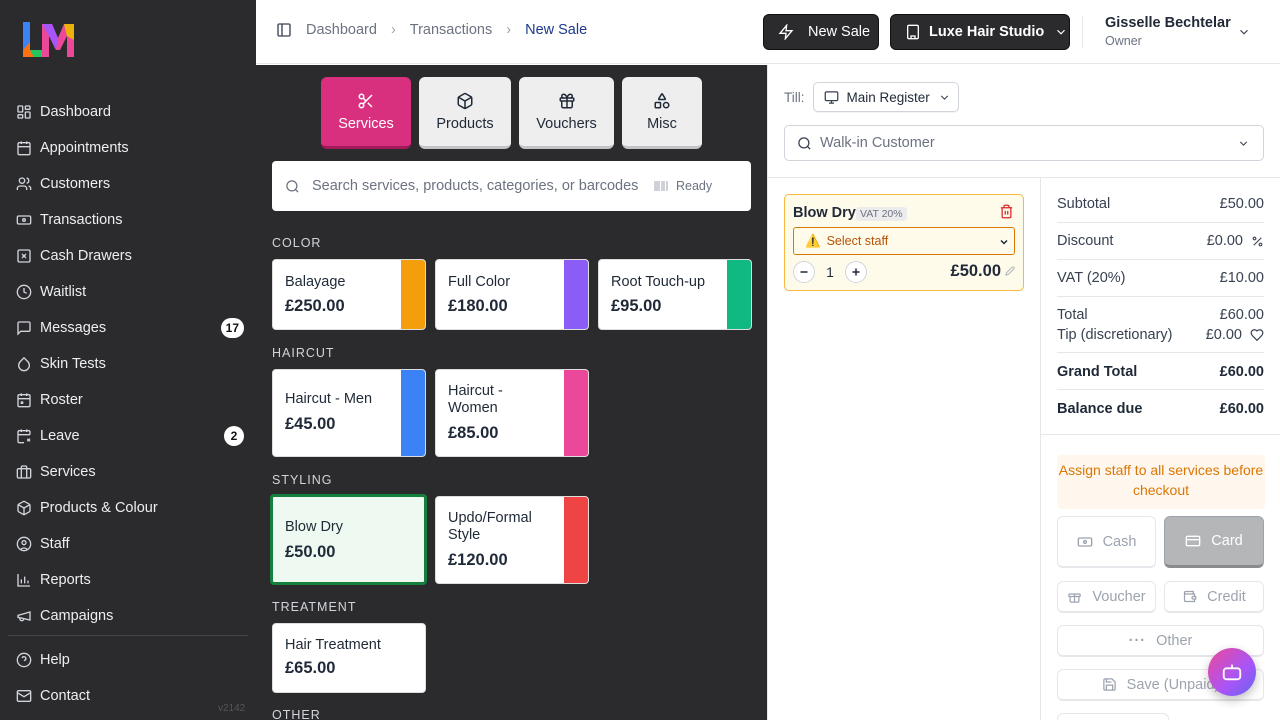 Image resolution: width=1280 pixels, height=720 pixels. What do you see at coordinates (341, 30) in the screenshot?
I see `breadcrumb-dashboard: Dashboard` at bounding box center [341, 30].